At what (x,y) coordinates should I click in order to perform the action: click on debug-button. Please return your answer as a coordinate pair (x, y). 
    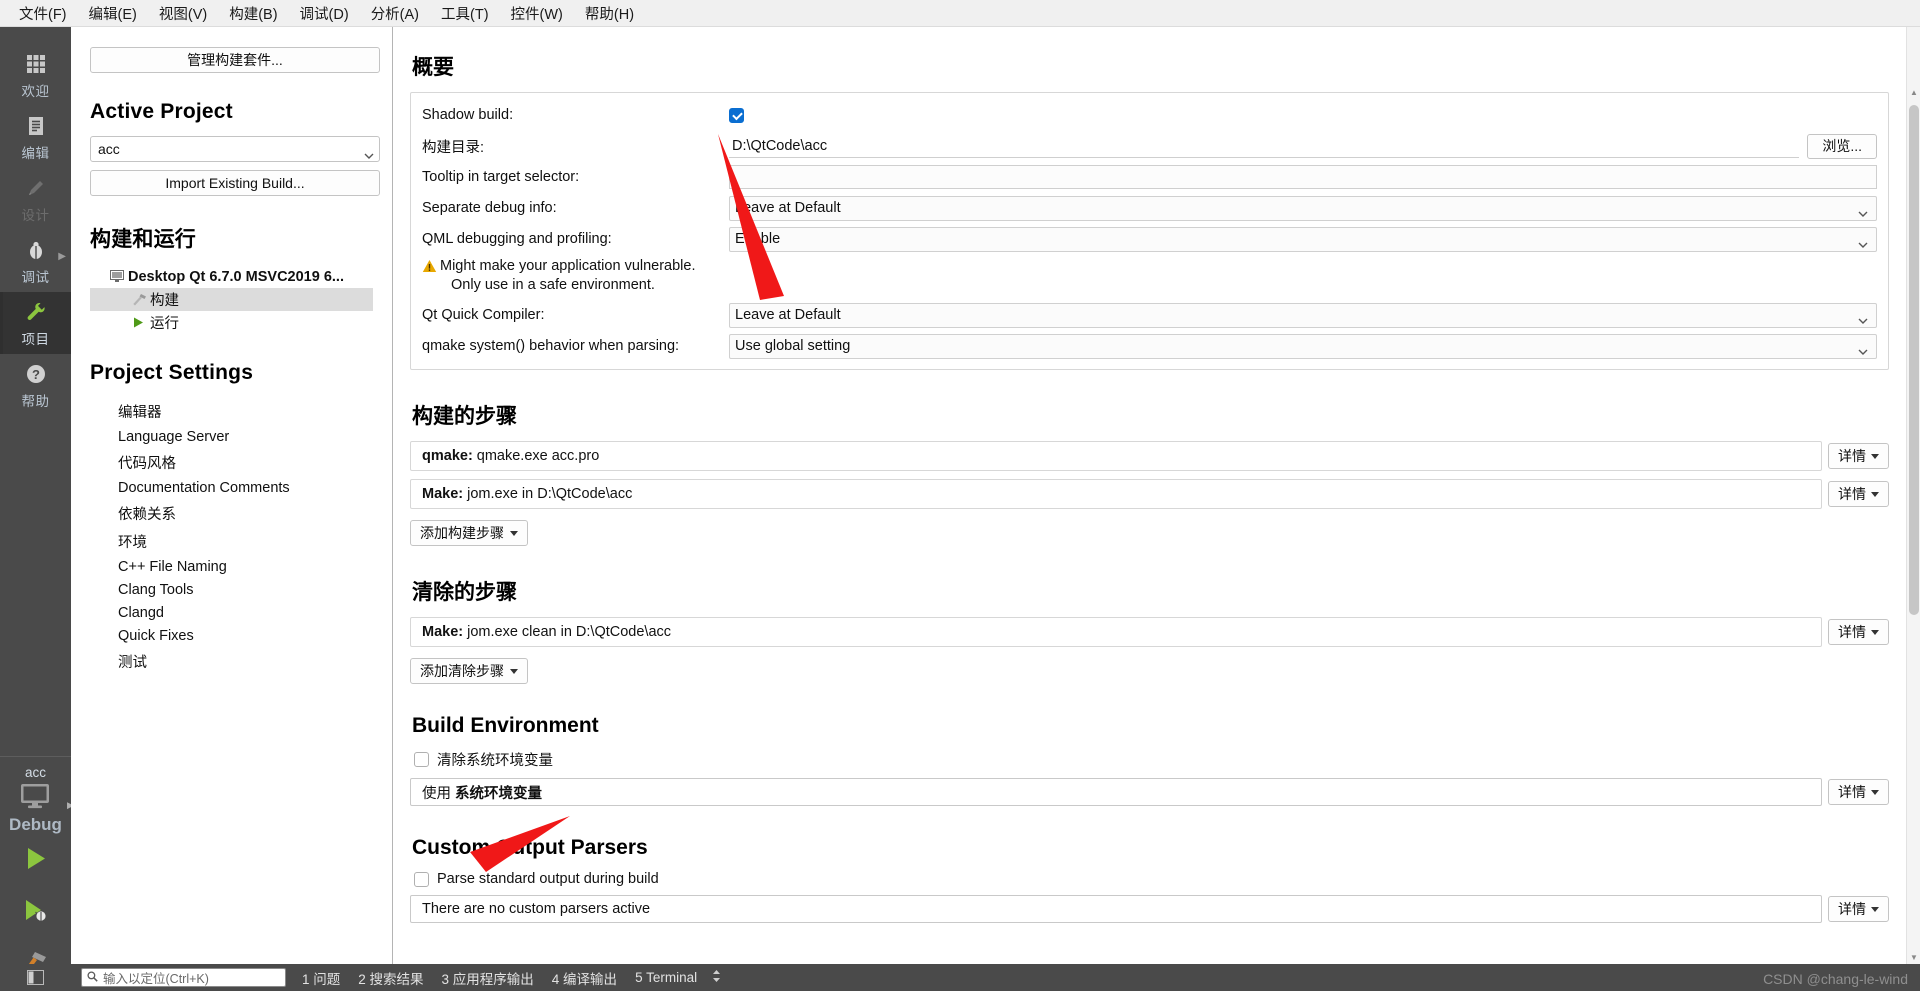
    Looking at the image, I should click on (35, 913).